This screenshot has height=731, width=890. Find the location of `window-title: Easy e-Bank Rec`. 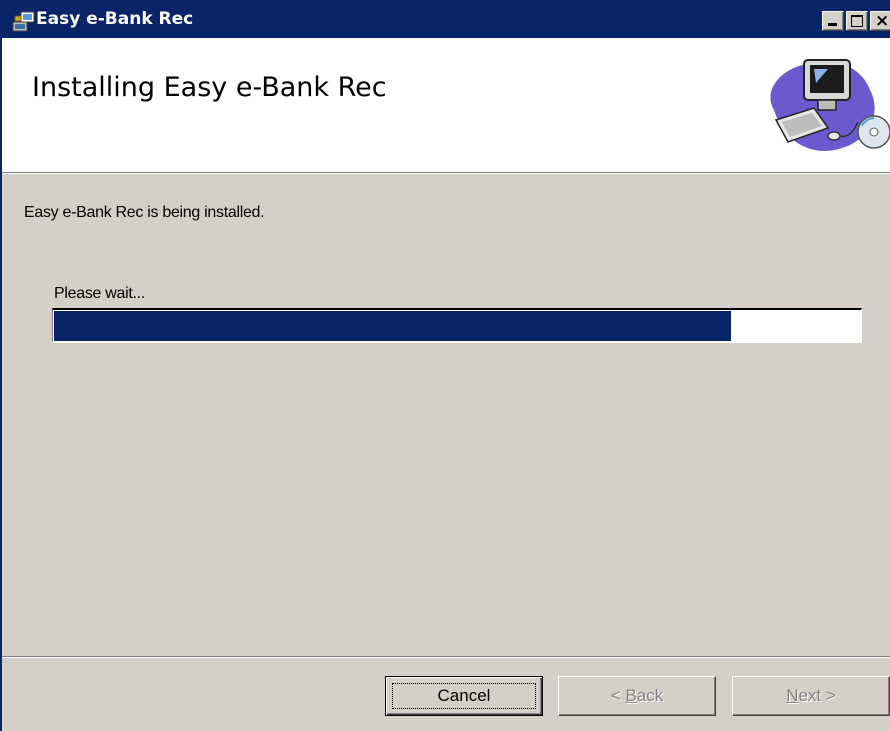

window-title: Easy e-Bank Rec is located at coordinates (115, 19).